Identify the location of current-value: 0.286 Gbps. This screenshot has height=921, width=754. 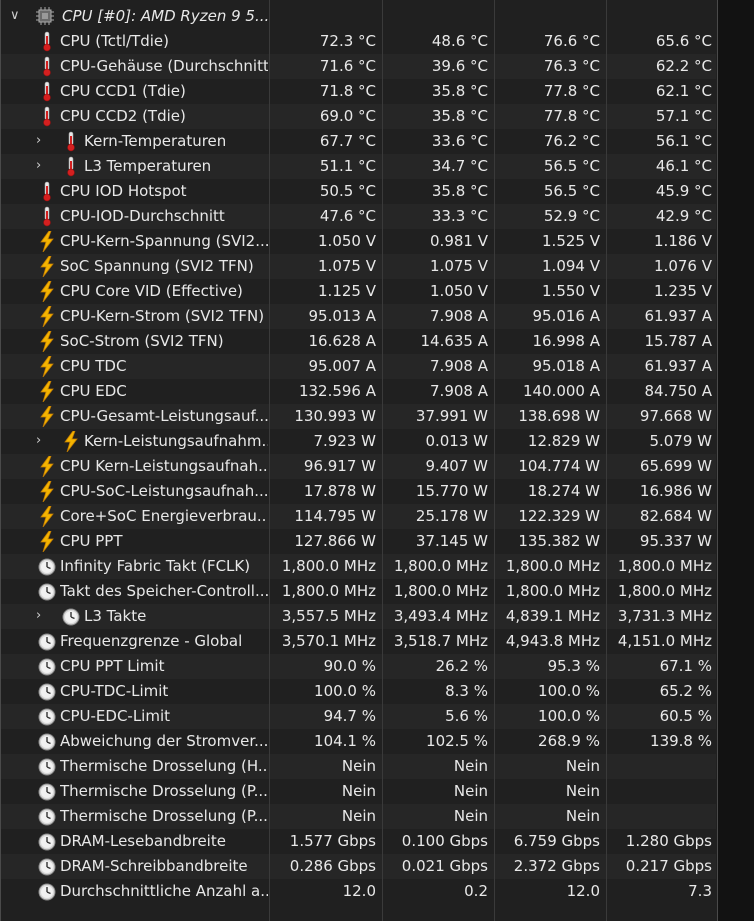
(332, 866).